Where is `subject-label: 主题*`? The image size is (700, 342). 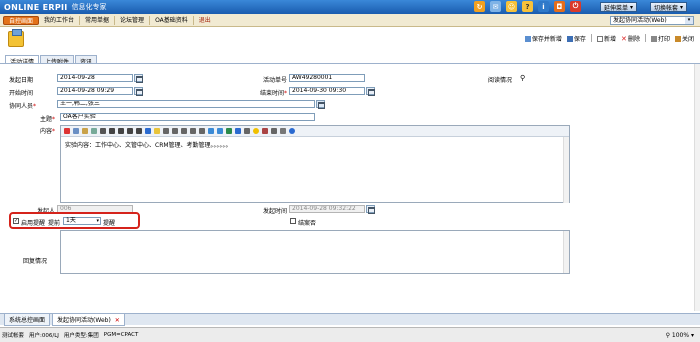
subject-label: 主题* is located at coordinates (47, 119).